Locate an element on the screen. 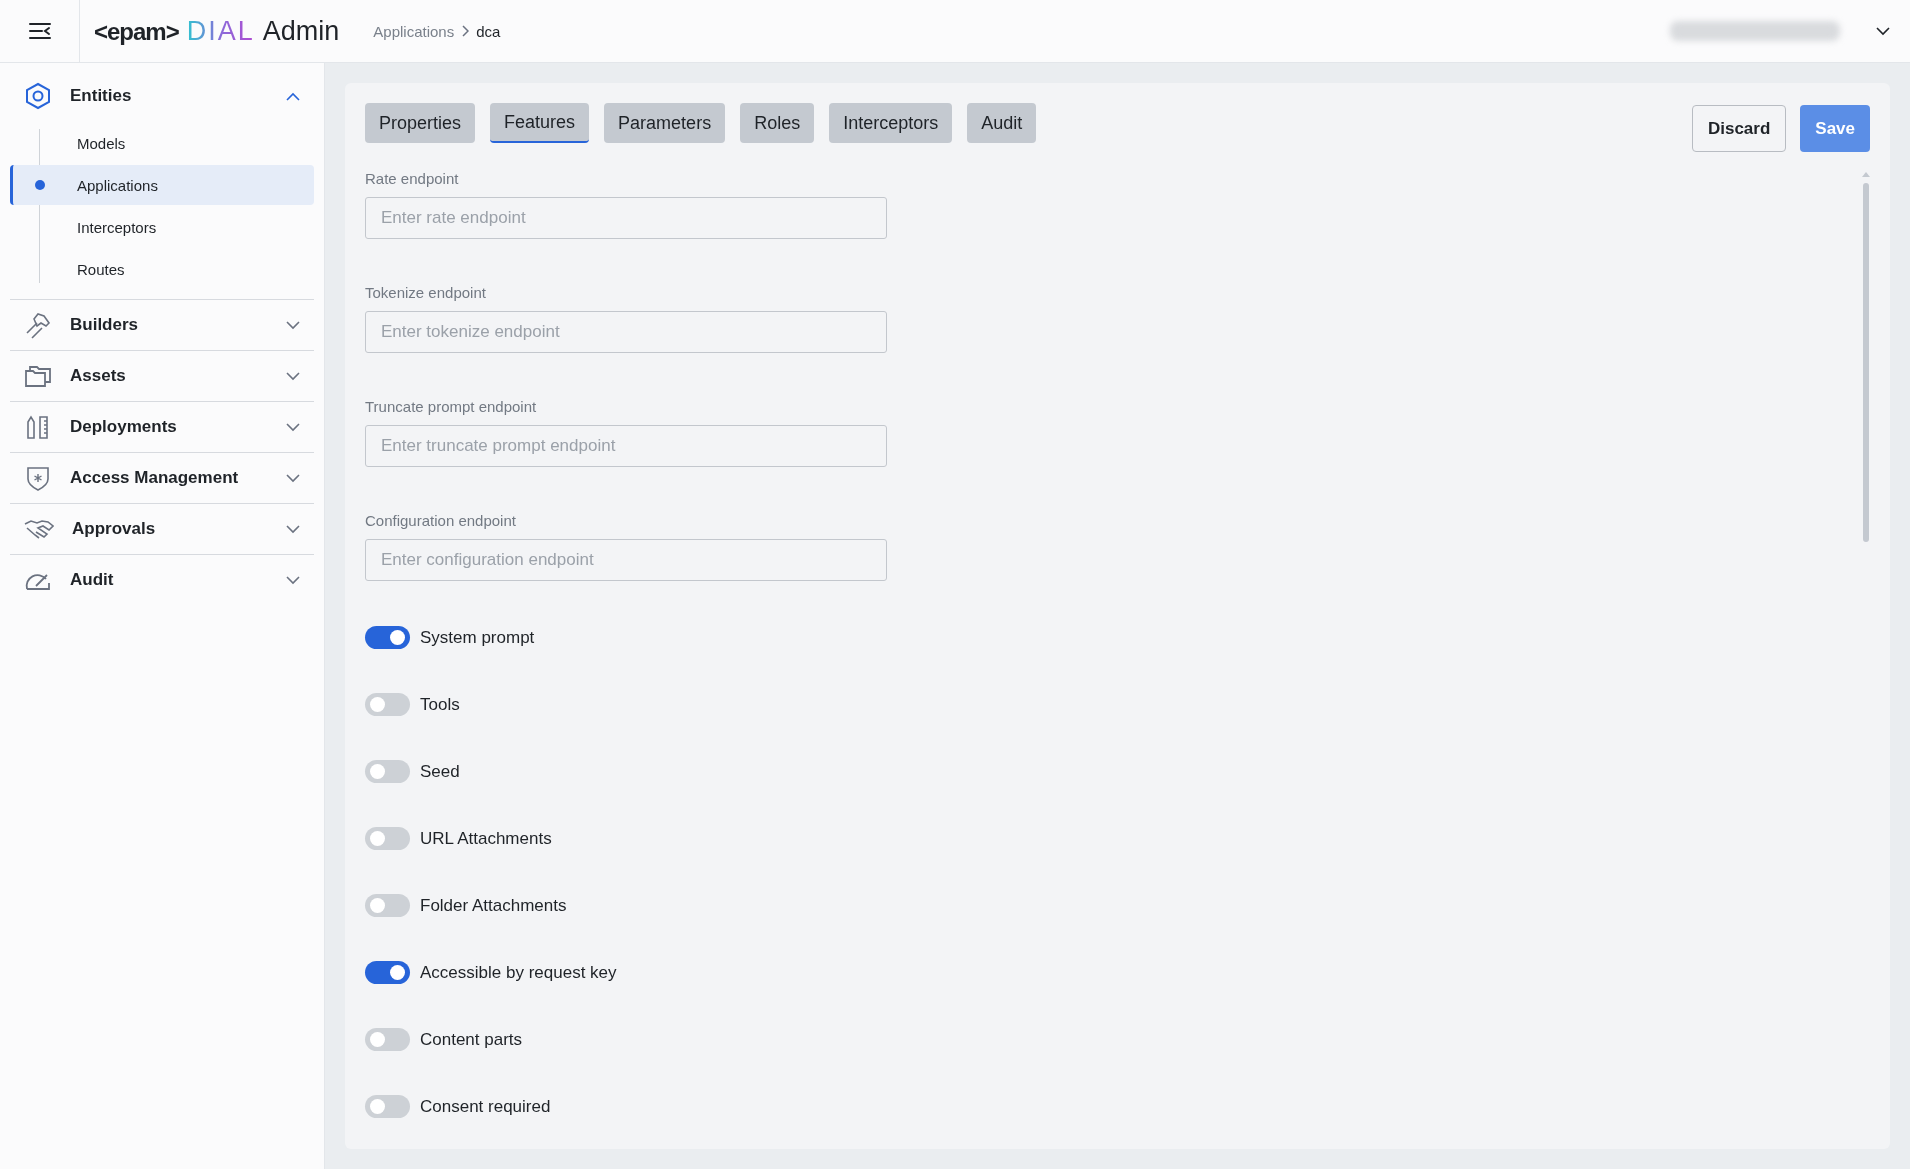 Image resolution: width=1910 pixels, height=1169 pixels. scrollbar is located at coordinates (1866, 357).